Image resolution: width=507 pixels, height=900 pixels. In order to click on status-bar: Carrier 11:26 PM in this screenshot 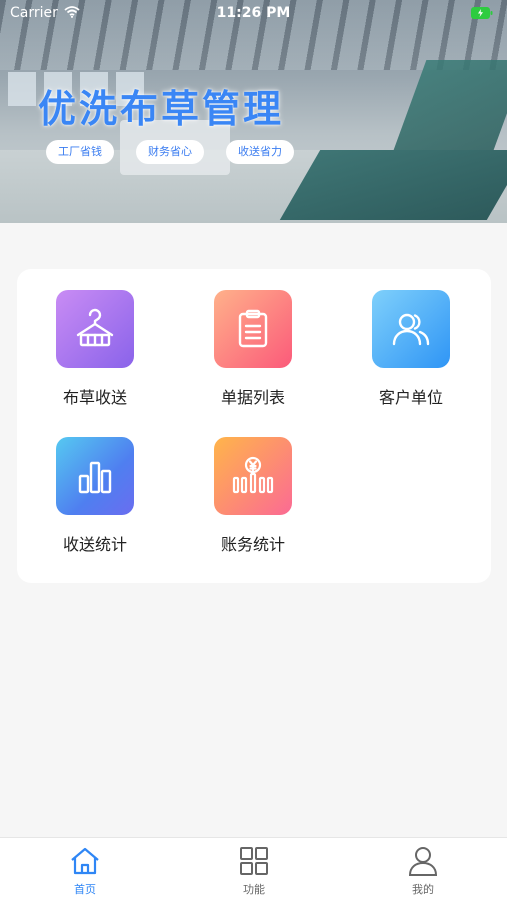, I will do `click(253, 14)`.